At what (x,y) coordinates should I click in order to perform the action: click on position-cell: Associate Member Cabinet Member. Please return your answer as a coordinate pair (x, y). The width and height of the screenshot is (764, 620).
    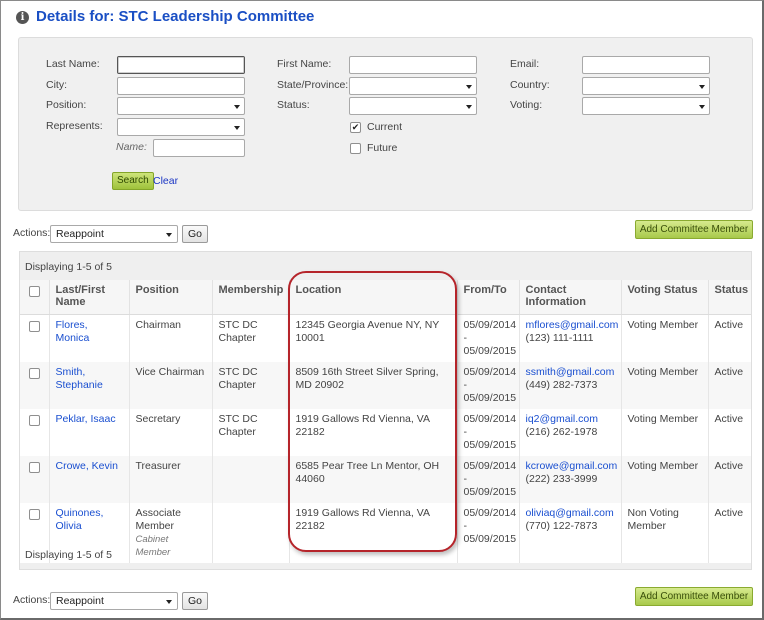
    Looking at the image, I should click on (171, 532).